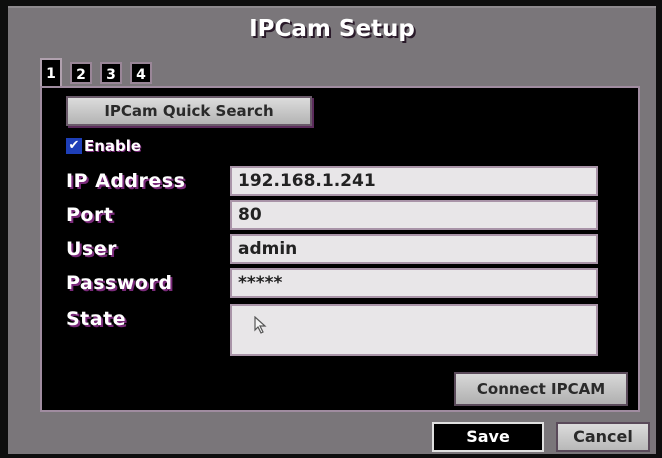 The width and height of the screenshot is (662, 458). What do you see at coordinates (74, 146) in the screenshot?
I see `check-icon: ✔` at bounding box center [74, 146].